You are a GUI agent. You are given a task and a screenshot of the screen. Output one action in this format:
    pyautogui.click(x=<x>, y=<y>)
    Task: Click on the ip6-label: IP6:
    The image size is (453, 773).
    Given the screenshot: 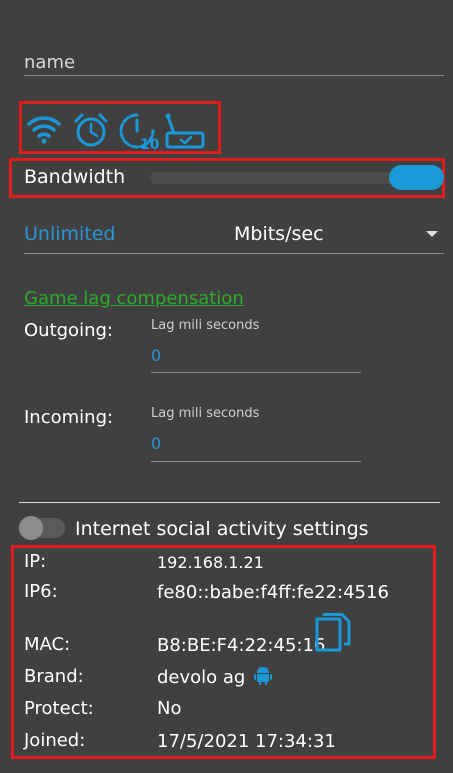 What is the action you would take?
    pyautogui.click(x=41, y=591)
    